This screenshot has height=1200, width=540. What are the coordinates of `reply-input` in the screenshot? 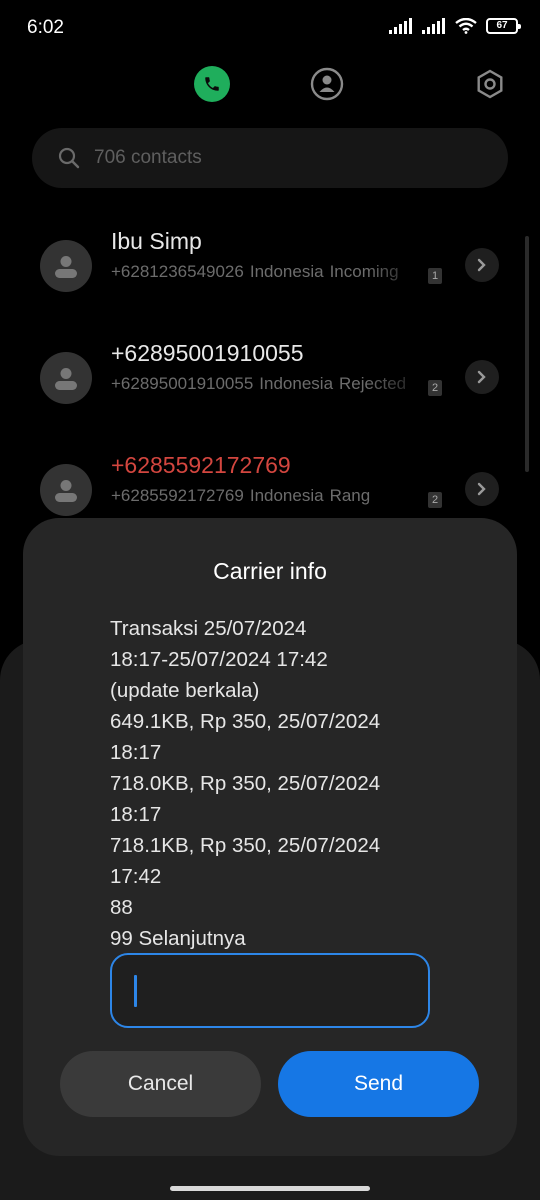 It's located at (274, 990).